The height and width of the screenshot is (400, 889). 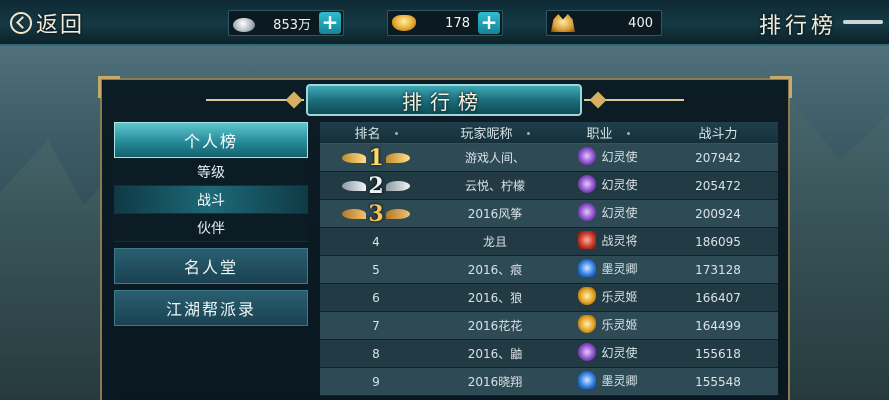 What do you see at coordinates (718, 134) in the screenshot?
I see `header-power: 战斗力` at bounding box center [718, 134].